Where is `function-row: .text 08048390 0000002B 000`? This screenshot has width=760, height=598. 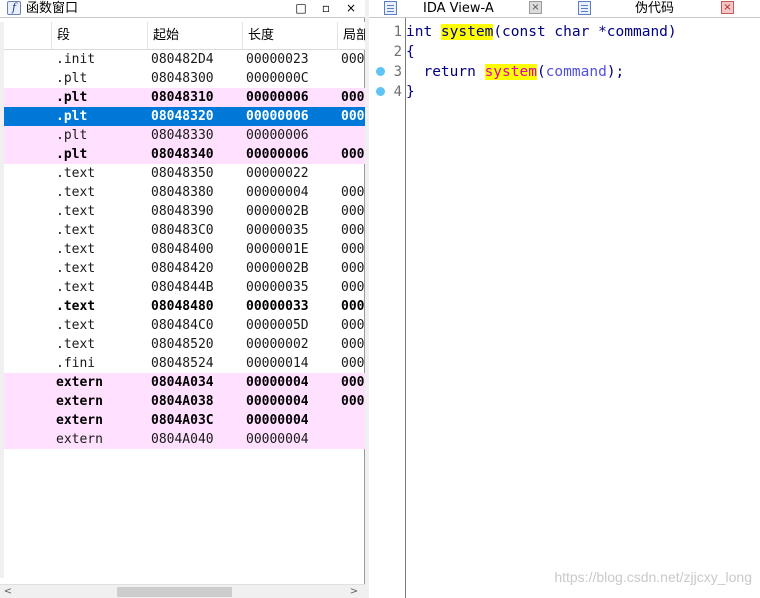 function-row: .text 08048390 0000002B 000 is located at coordinates (184, 211).